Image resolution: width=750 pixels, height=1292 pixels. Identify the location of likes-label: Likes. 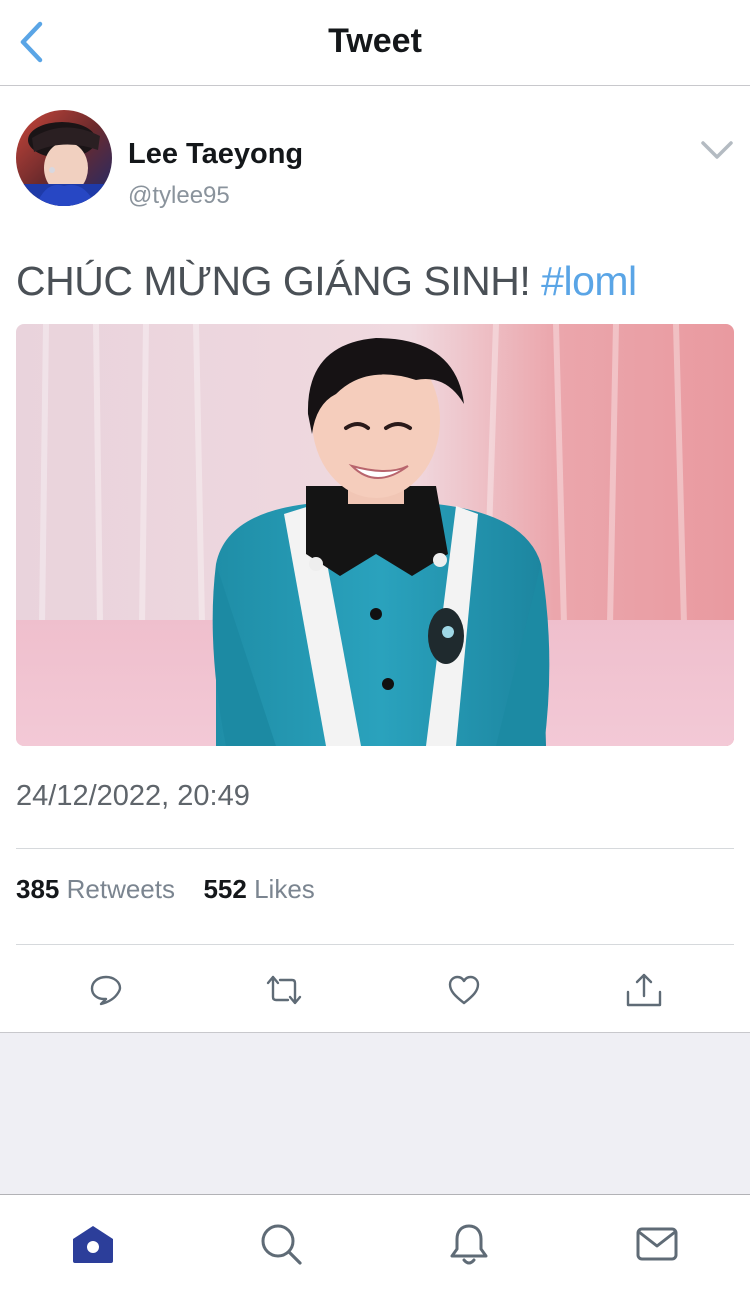
(280, 889).